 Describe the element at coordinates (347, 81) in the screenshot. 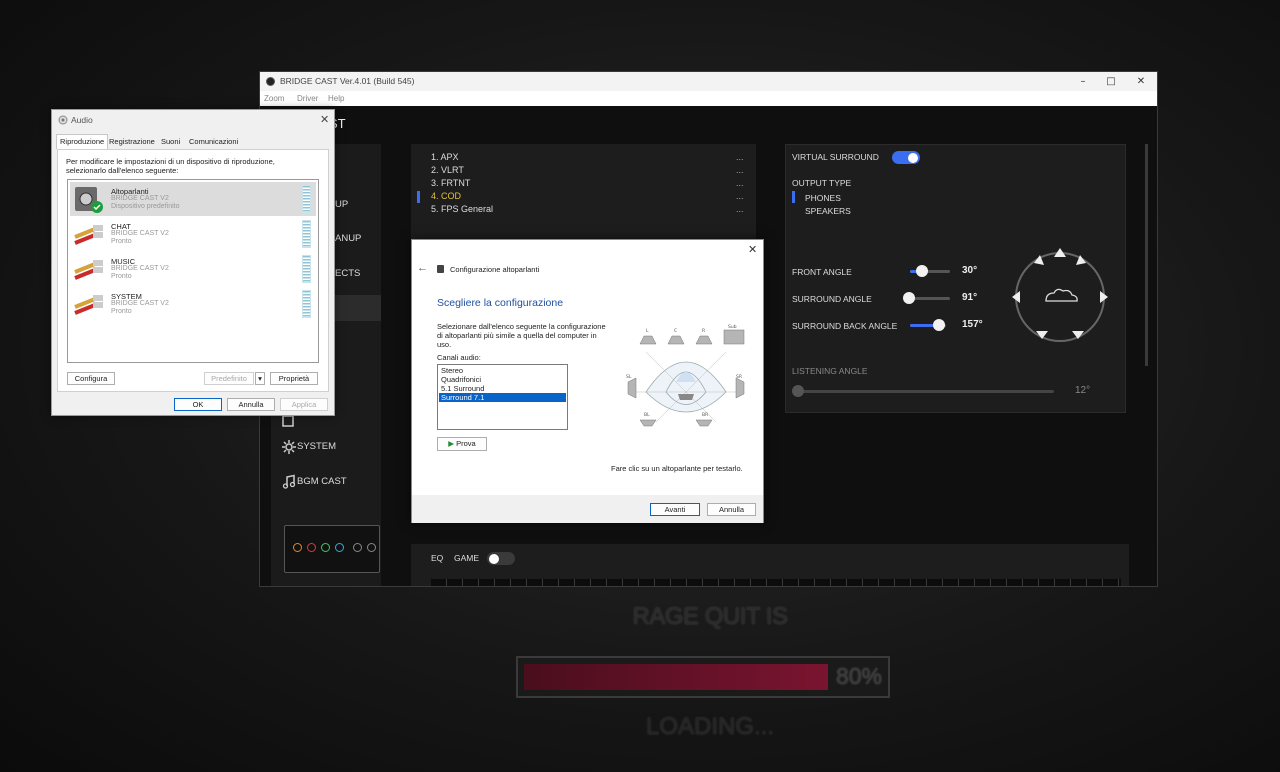

I see `window-title: BRIDGE CAST Ver.4.01 (Build 545)` at that location.